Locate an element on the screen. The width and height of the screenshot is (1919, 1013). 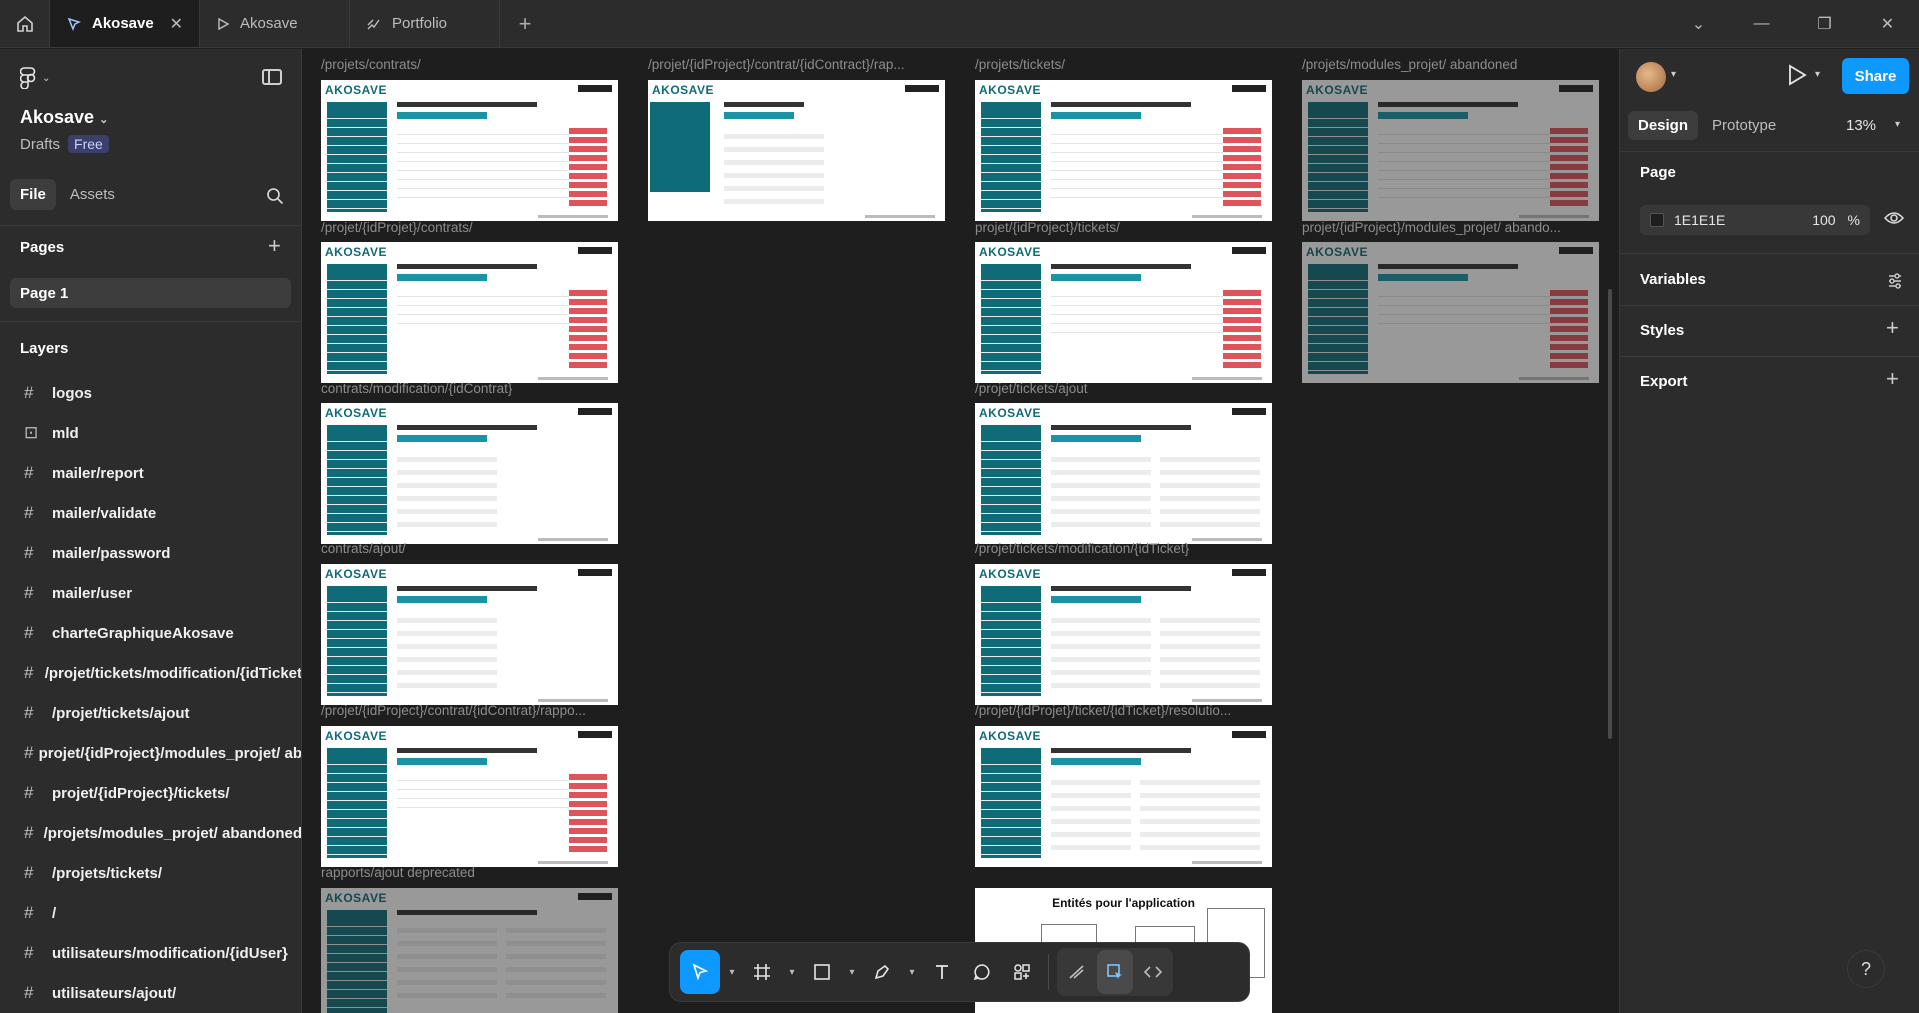
comment-tool-button is located at coordinates (982, 972).